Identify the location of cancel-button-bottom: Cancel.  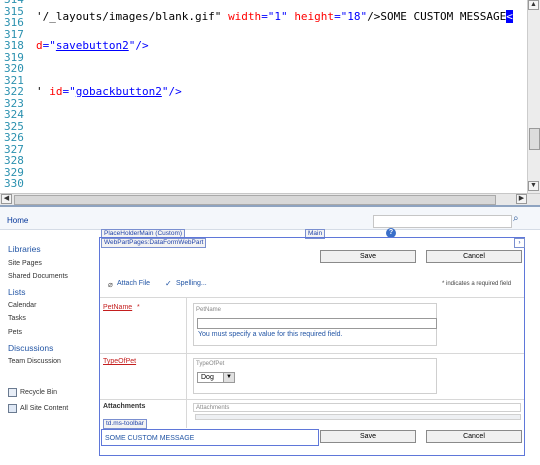
(474, 436).